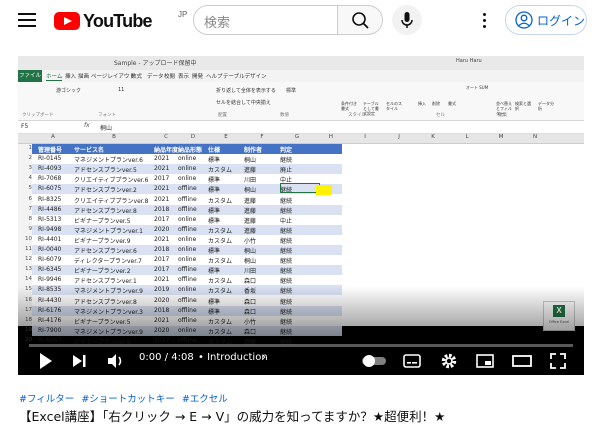  Describe the element at coordinates (46, 361) in the screenshot. I see `play-button` at that location.